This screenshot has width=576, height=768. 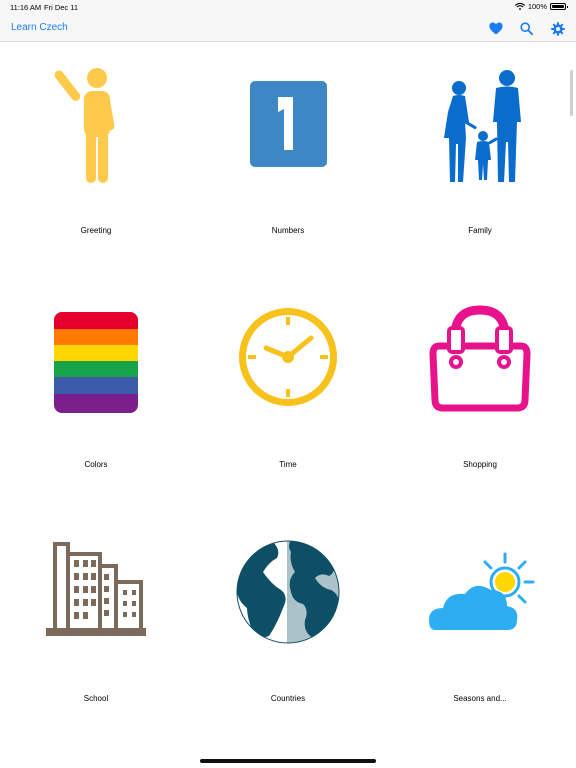 I want to click on category-greeting: Greeting, so click(x=96, y=159).